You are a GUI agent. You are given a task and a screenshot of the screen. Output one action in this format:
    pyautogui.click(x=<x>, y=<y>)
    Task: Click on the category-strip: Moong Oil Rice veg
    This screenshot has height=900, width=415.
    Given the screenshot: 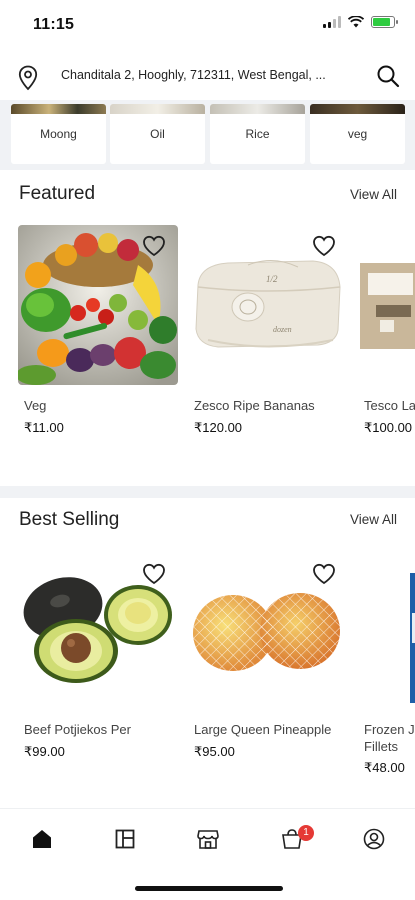 What is the action you would take?
    pyautogui.click(x=207, y=135)
    